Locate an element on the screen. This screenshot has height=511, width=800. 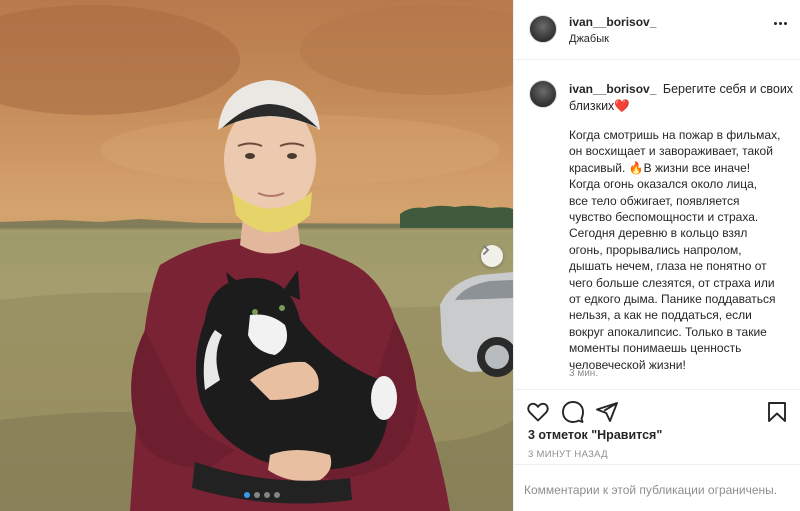
post-location: Джабык is located at coordinates (589, 39).